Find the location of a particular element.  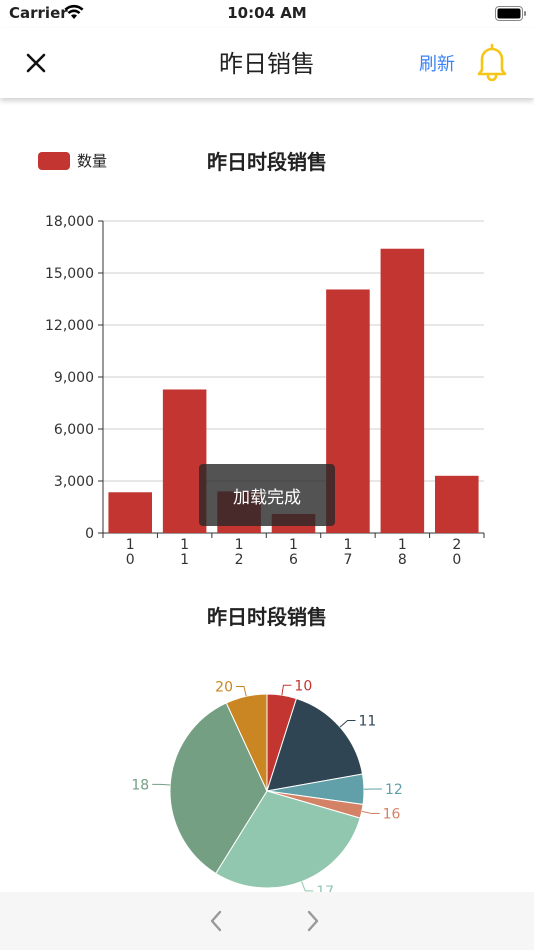

forward-button is located at coordinates (313, 921).